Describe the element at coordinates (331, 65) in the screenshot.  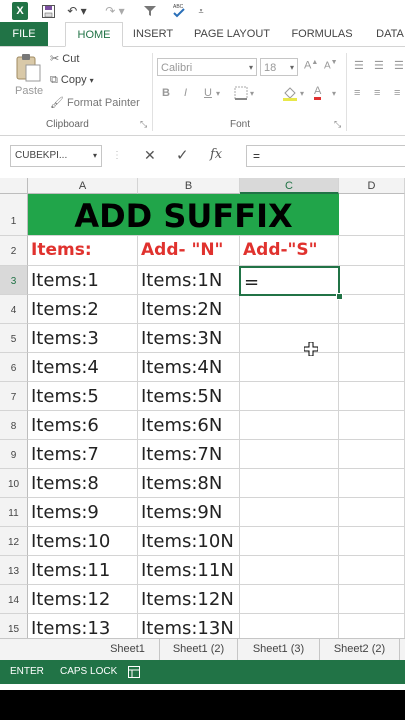
I see `decrease-font-button: A▼` at that location.